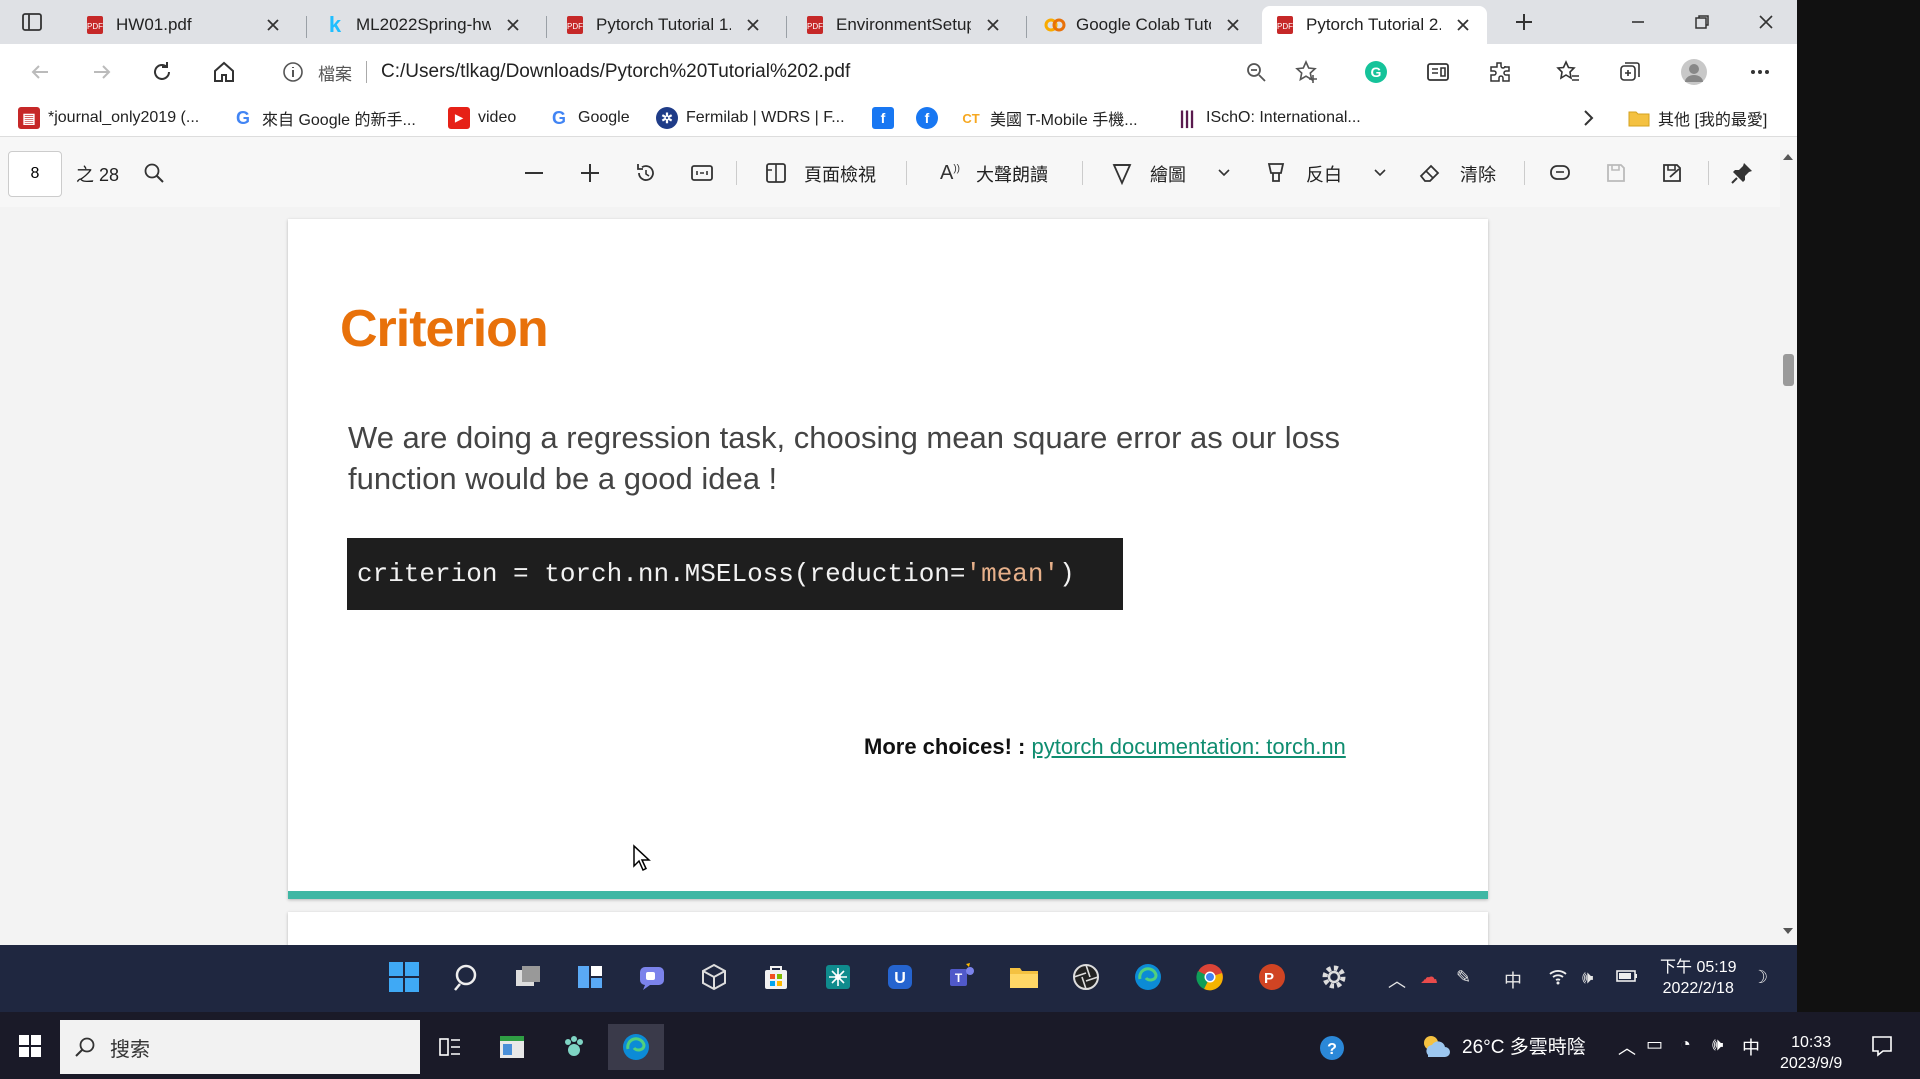  Describe the element at coordinates (1788, 157) in the screenshot. I see `scroll-up-icon` at that location.